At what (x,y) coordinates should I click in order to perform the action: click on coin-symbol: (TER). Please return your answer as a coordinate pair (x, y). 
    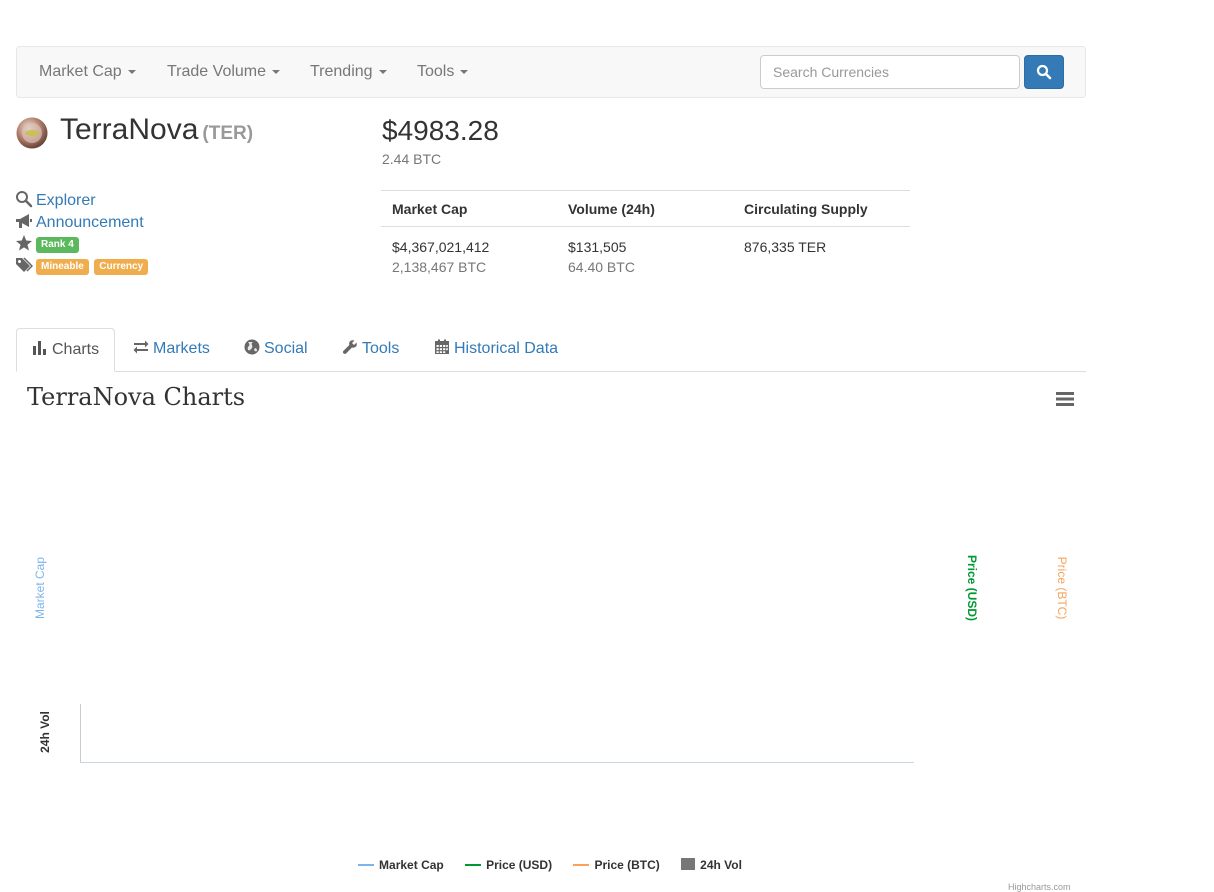
    Looking at the image, I should click on (228, 133).